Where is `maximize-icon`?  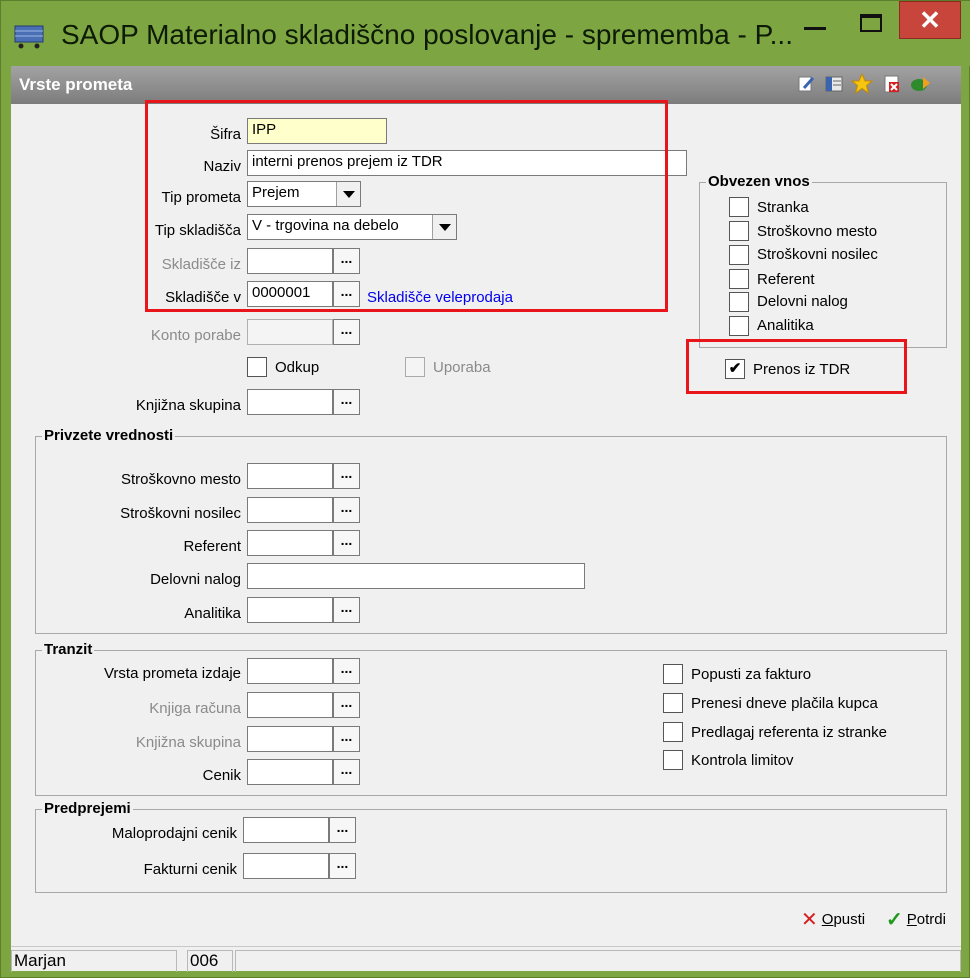 maximize-icon is located at coordinates (871, 23).